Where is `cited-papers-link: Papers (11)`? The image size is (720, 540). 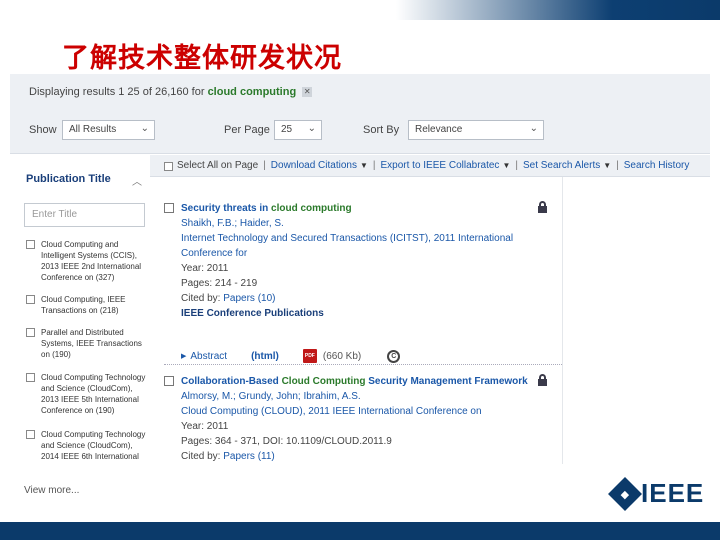 cited-papers-link: Papers (11) is located at coordinates (249, 456).